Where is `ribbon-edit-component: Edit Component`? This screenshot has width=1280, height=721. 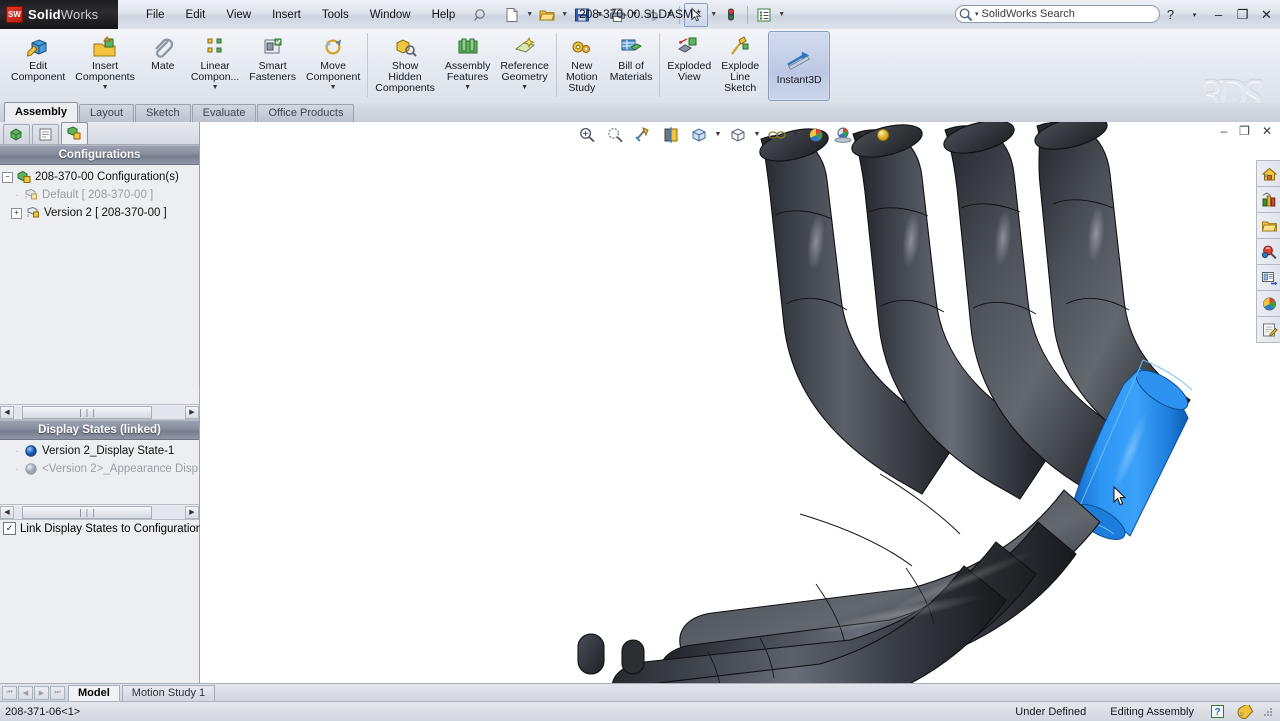 ribbon-edit-component: Edit Component is located at coordinates (38, 66).